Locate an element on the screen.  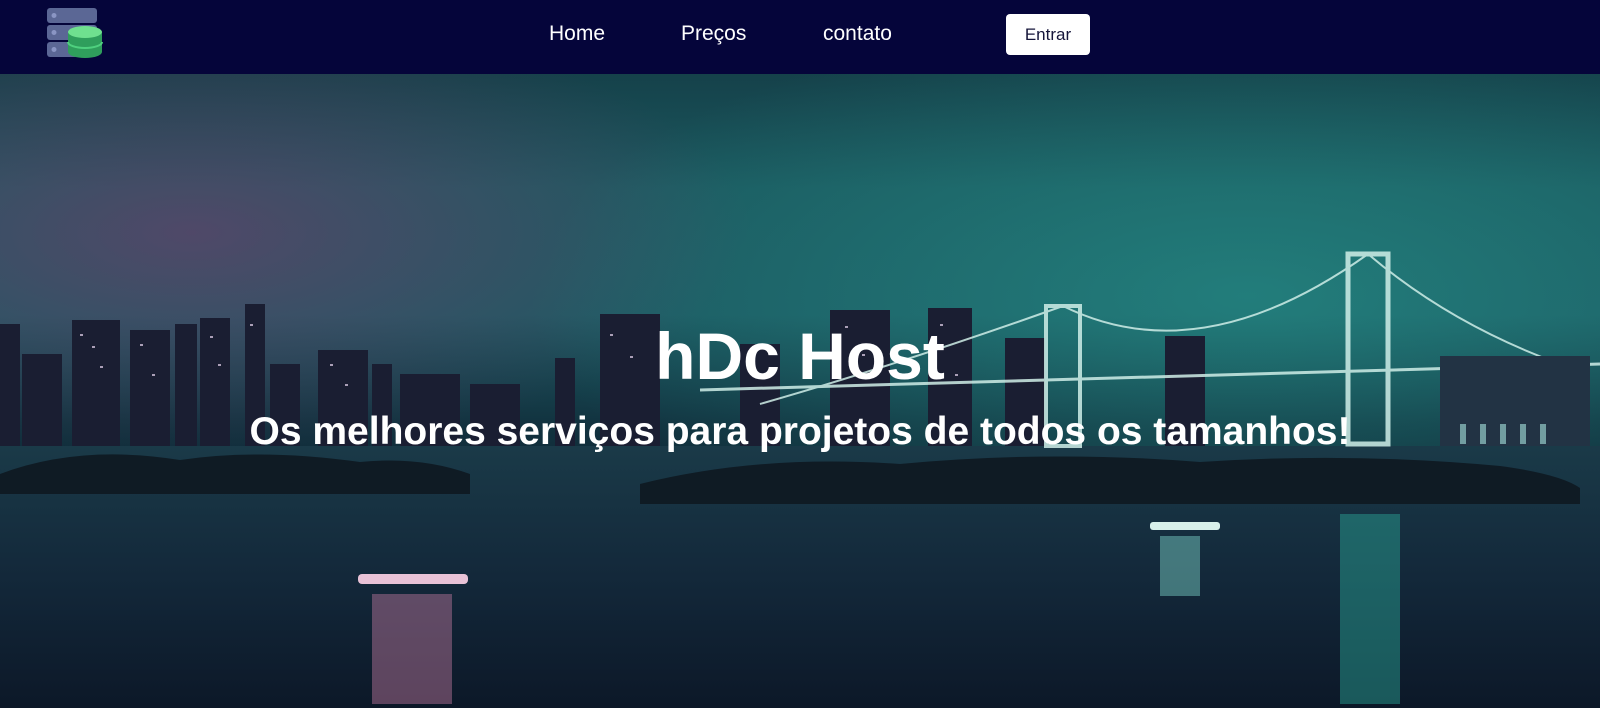
main-nav: Home Preços contato is located at coordinates (800, 37).